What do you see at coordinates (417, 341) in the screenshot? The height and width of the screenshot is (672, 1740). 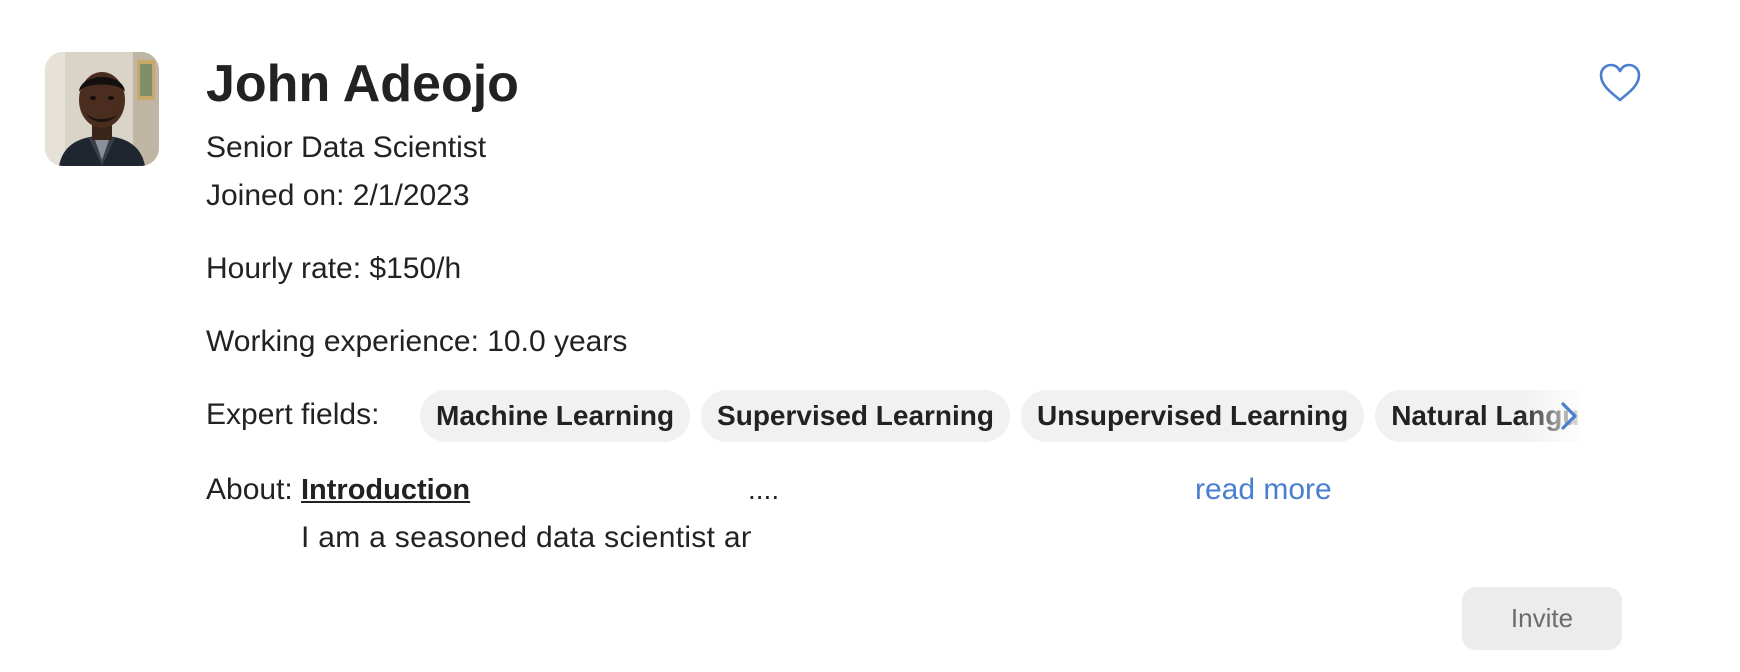 I see `working-experience: Working experience: 10.0 years` at bounding box center [417, 341].